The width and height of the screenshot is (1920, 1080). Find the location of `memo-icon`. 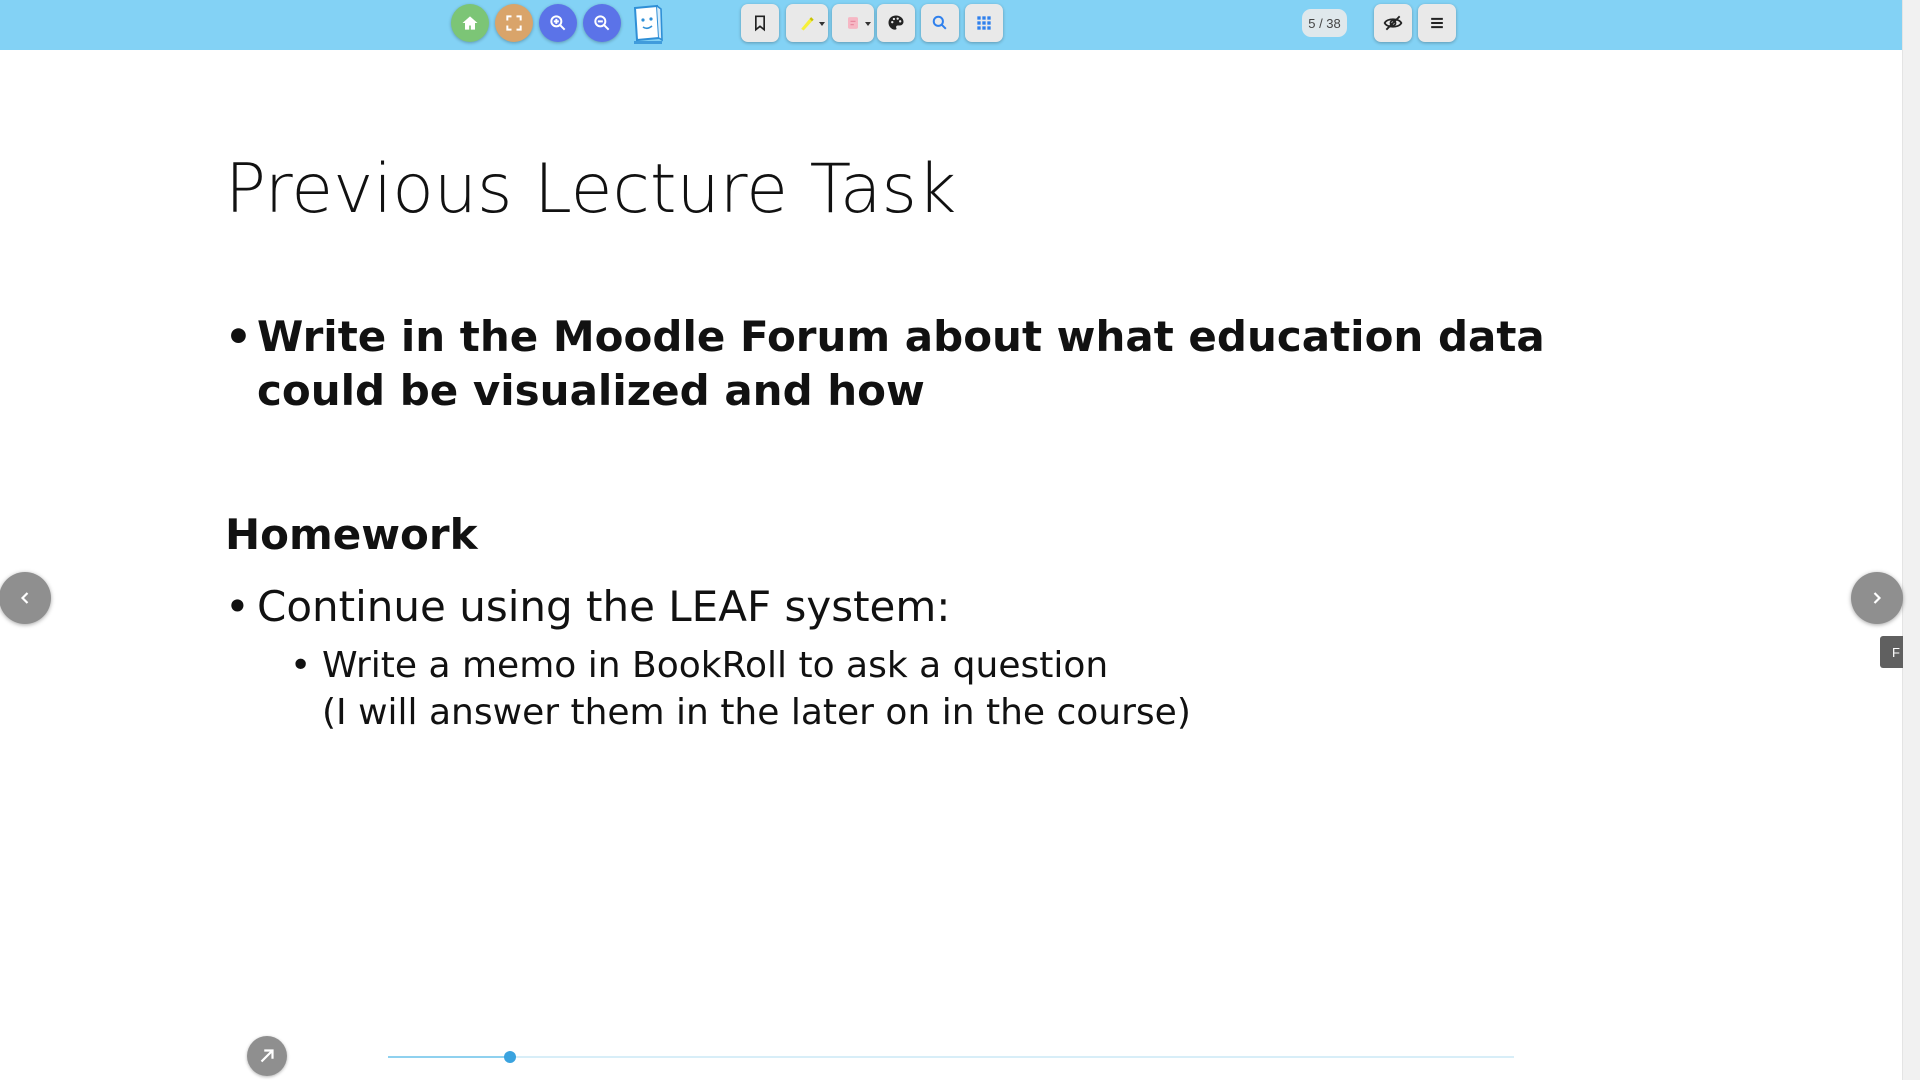

memo-icon is located at coordinates (853, 23).